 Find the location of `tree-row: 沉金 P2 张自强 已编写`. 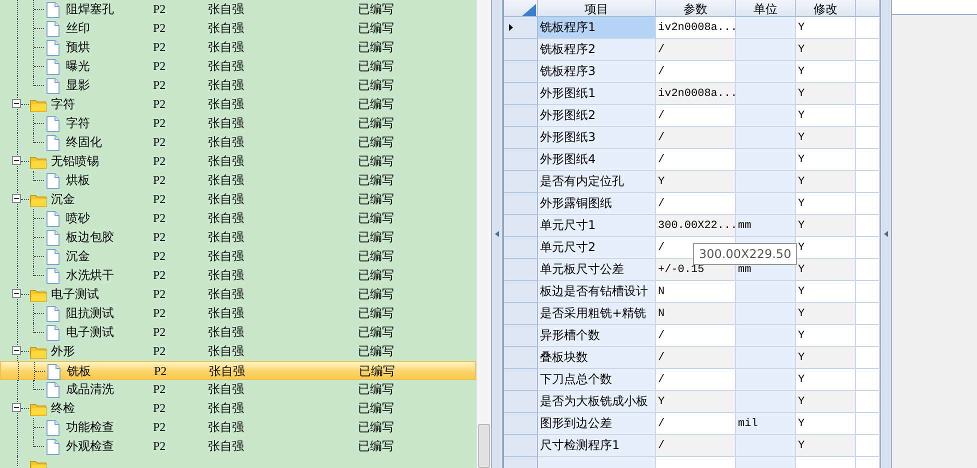

tree-row: 沉金 P2 张自强 已编写 is located at coordinates (238, 256).